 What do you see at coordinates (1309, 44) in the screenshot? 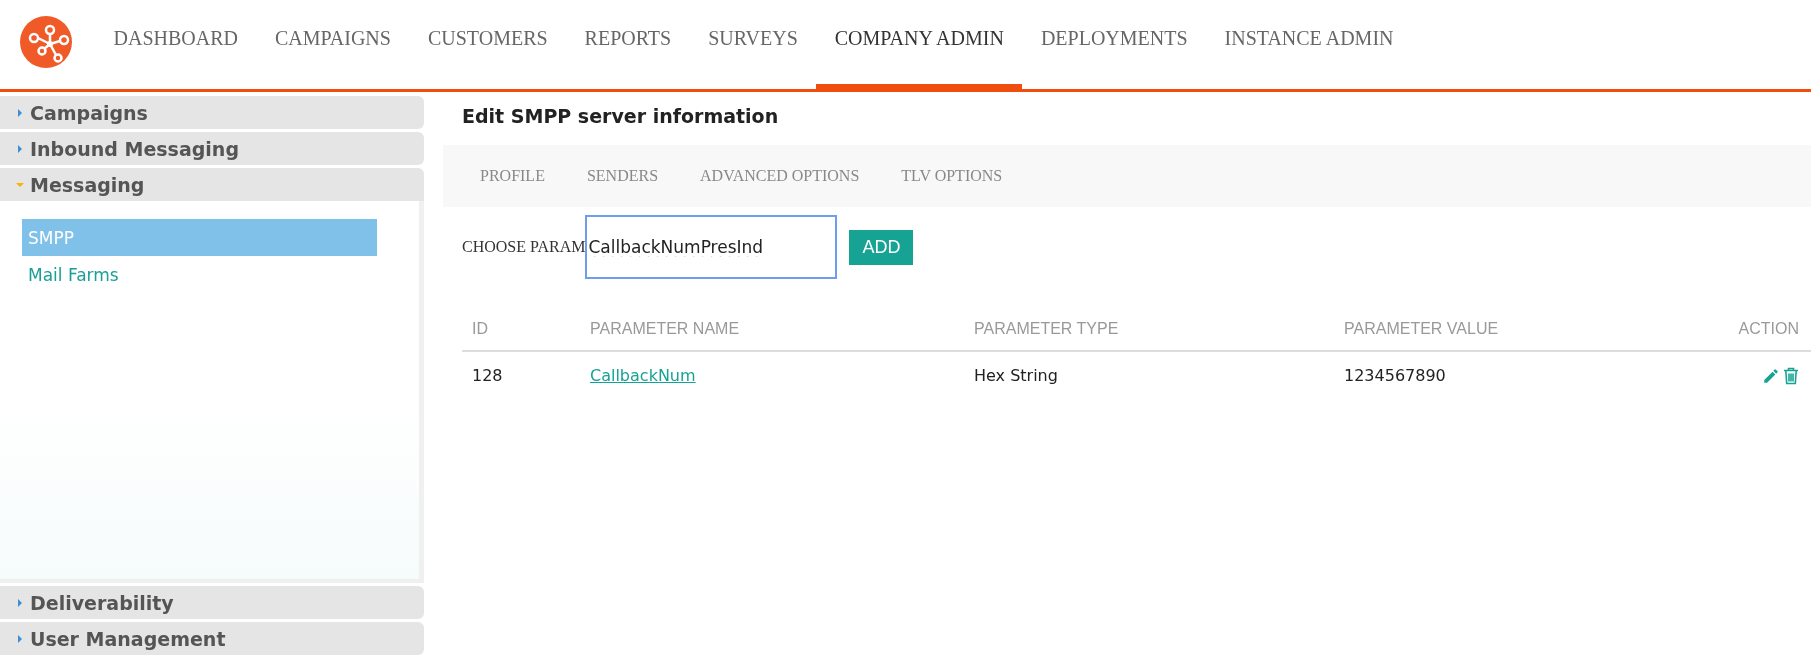
I see `nav-tab: INSTANCE ADMIN` at bounding box center [1309, 44].